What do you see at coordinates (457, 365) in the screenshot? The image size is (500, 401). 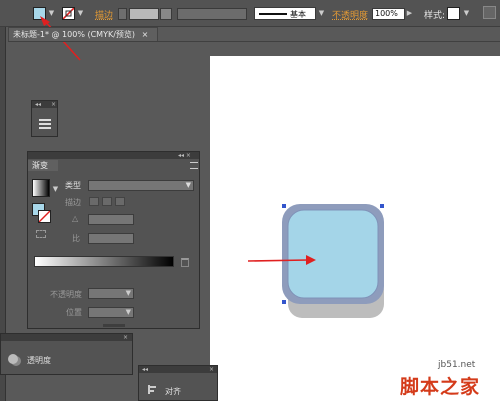 I see `watermark-site: jb51.net` at bounding box center [457, 365].